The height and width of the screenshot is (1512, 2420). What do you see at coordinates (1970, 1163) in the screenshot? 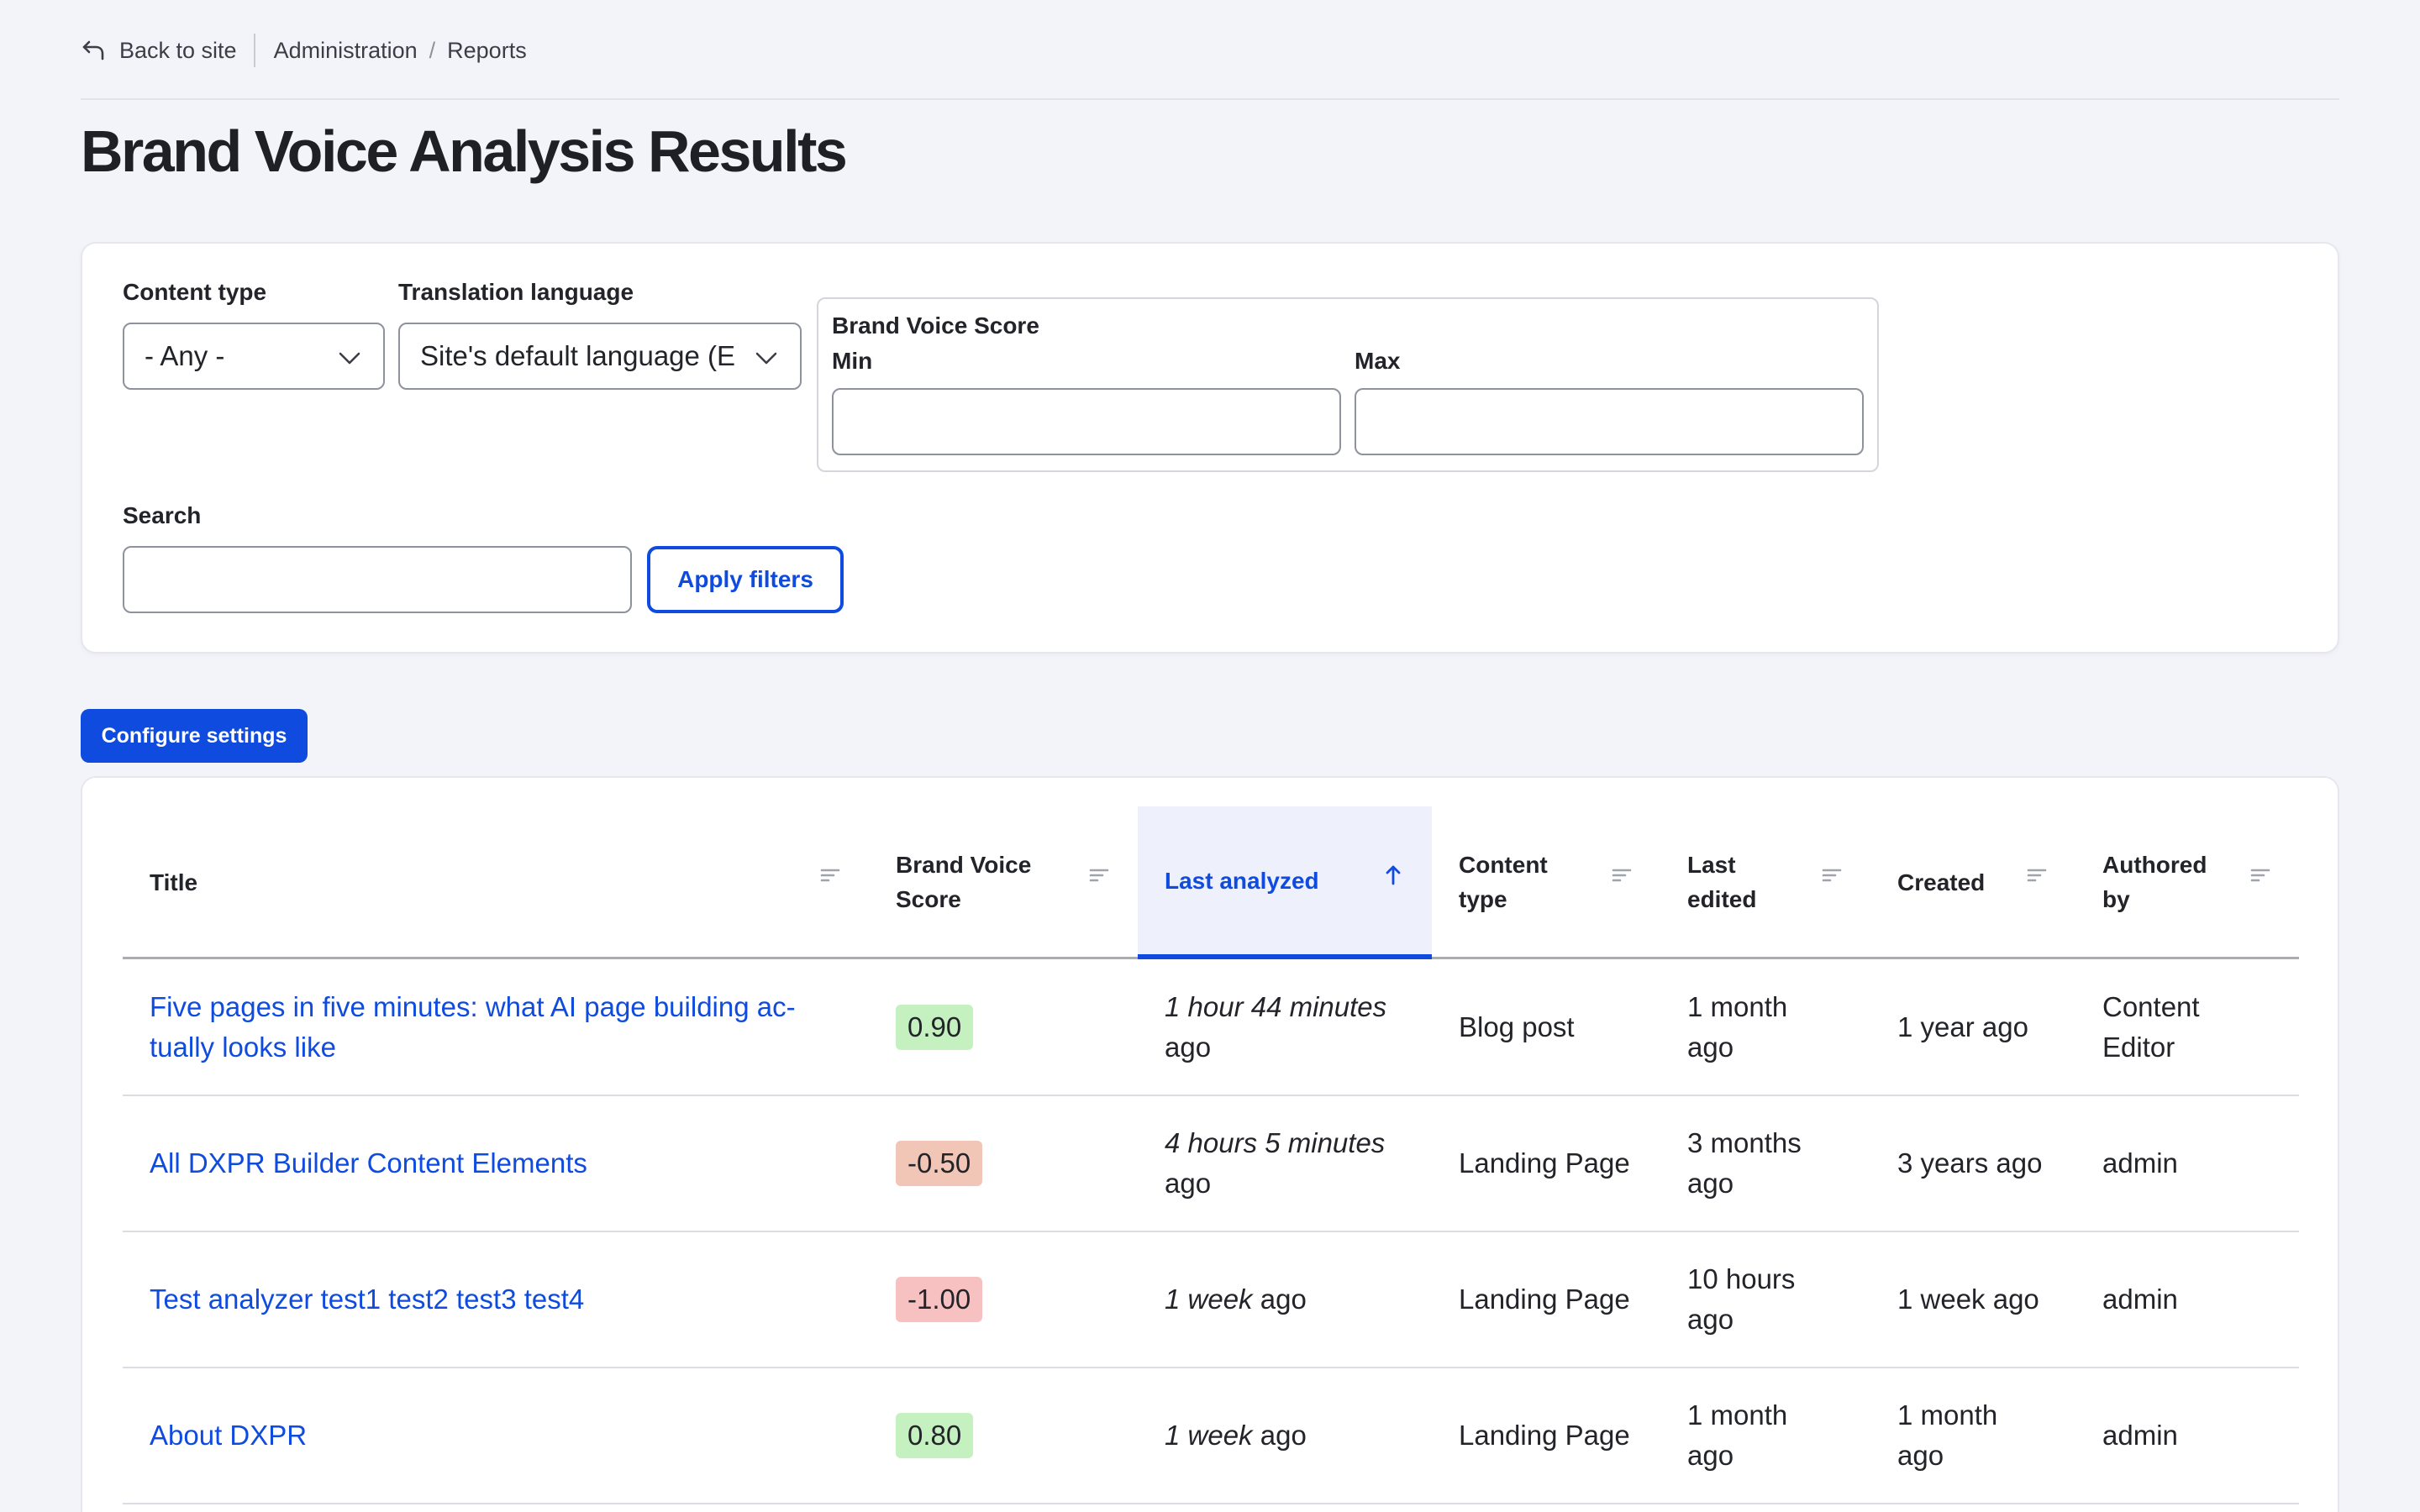
I see `created-value: 3 years ago` at bounding box center [1970, 1163].